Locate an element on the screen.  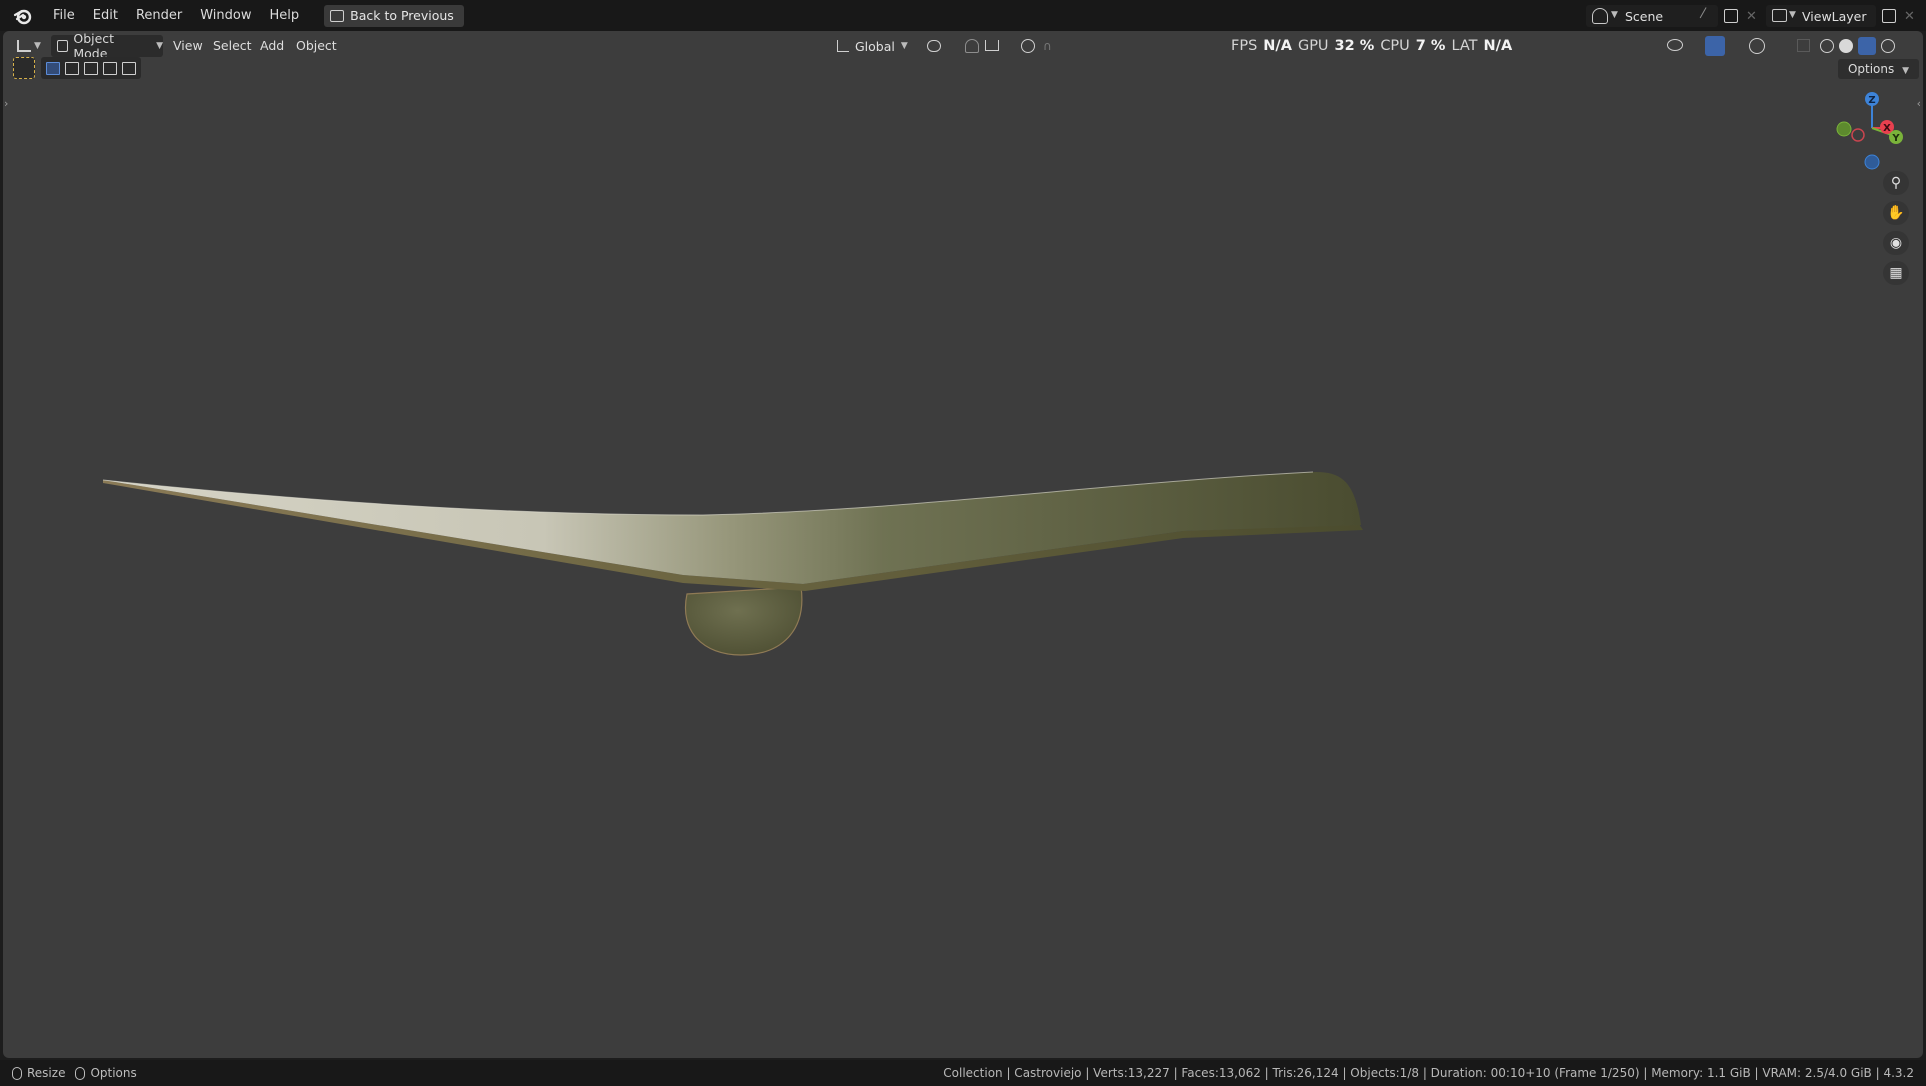
menu-help: Help is located at coordinates (285, 16).